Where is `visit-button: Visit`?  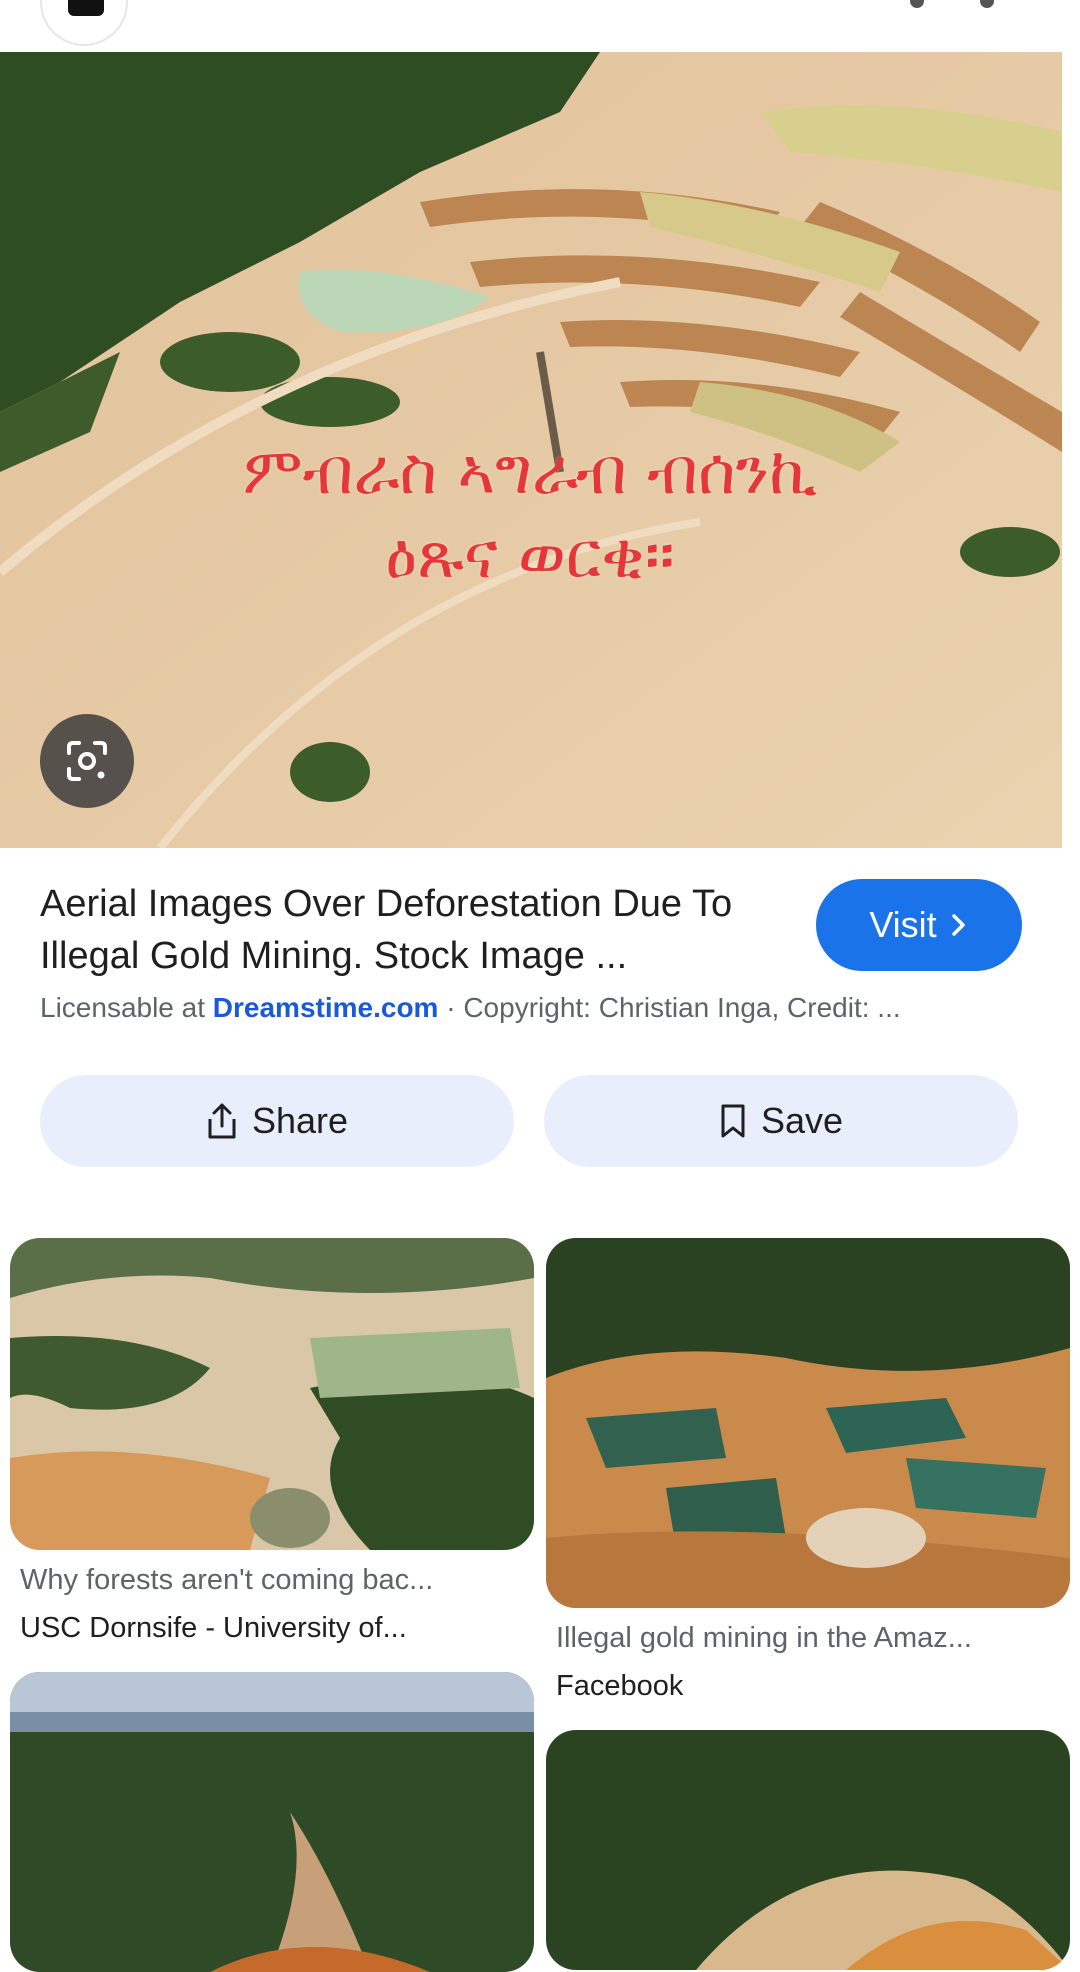
visit-button: Visit is located at coordinates (919, 925).